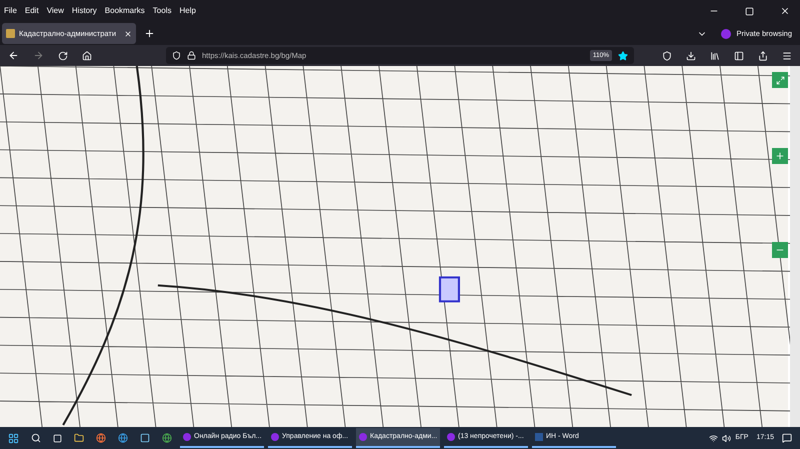  I want to click on new-tab-icon, so click(149, 33).